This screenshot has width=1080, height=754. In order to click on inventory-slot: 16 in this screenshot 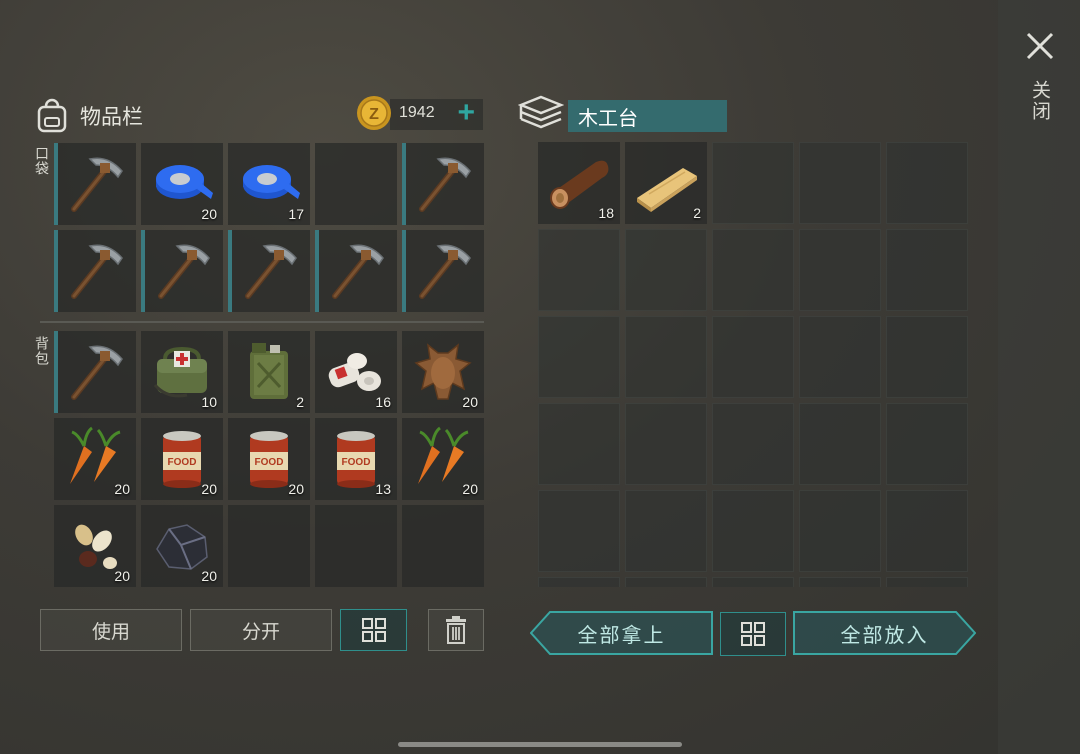, I will do `click(356, 372)`.